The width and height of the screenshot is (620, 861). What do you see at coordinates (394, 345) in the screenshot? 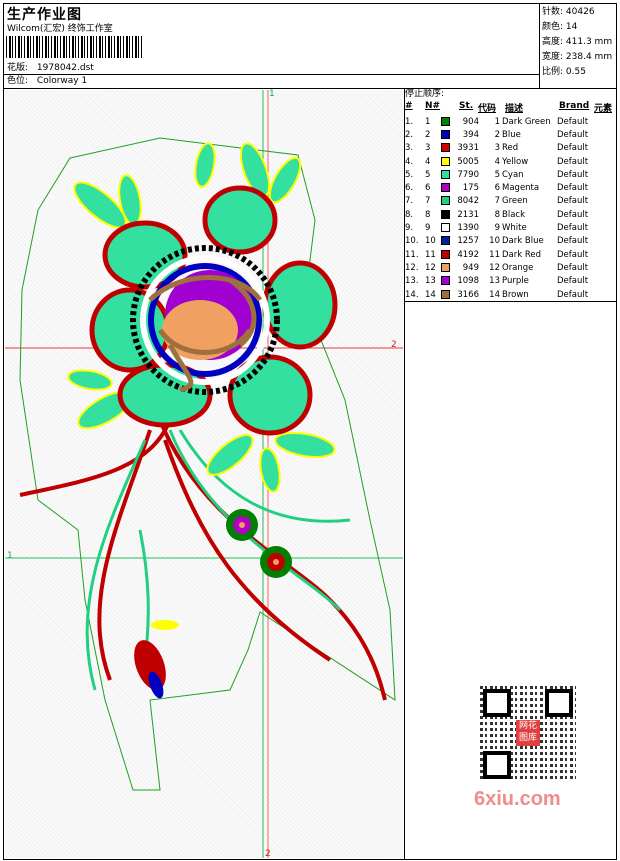
I see `guide-label-right: 2` at bounding box center [394, 345].